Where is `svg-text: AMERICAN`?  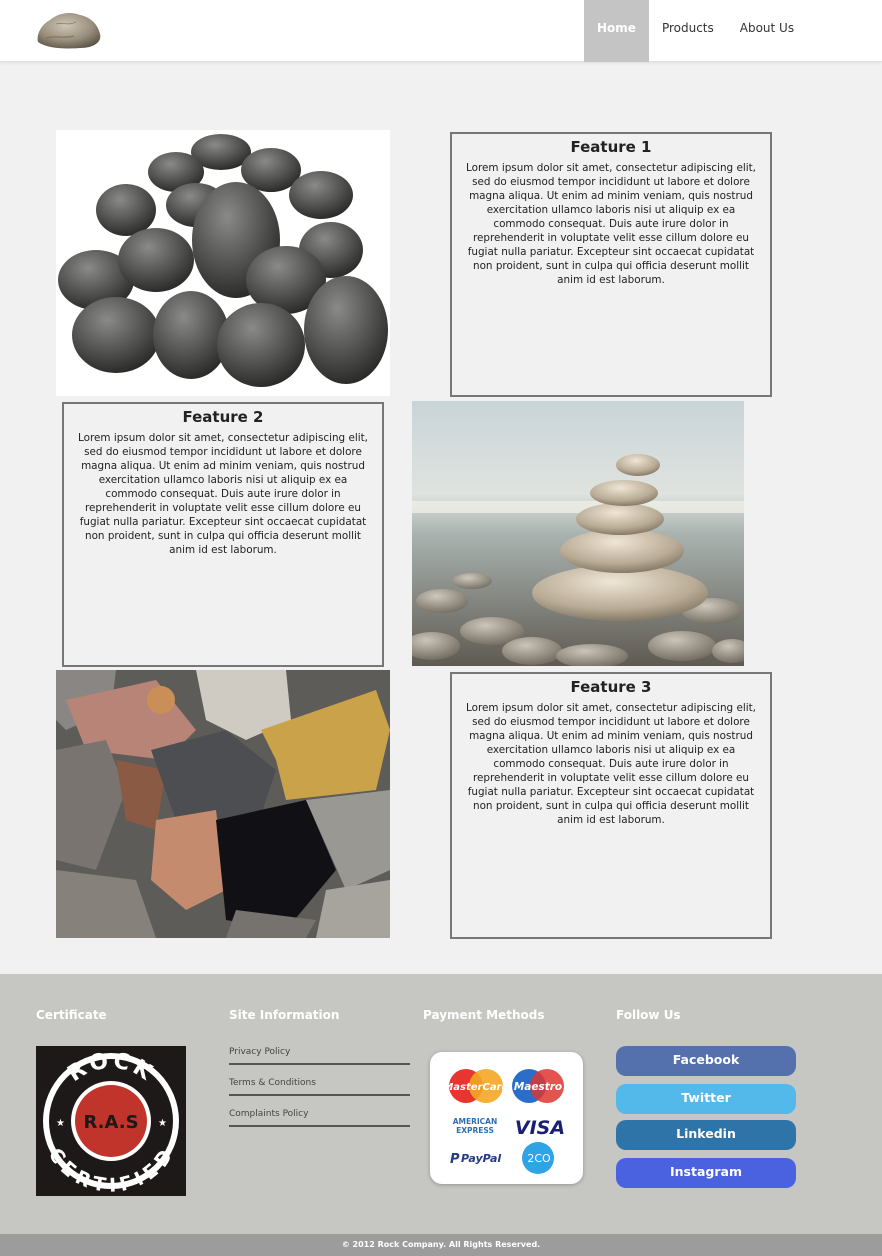 svg-text: AMERICAN is located at coordinates (475, 1121).